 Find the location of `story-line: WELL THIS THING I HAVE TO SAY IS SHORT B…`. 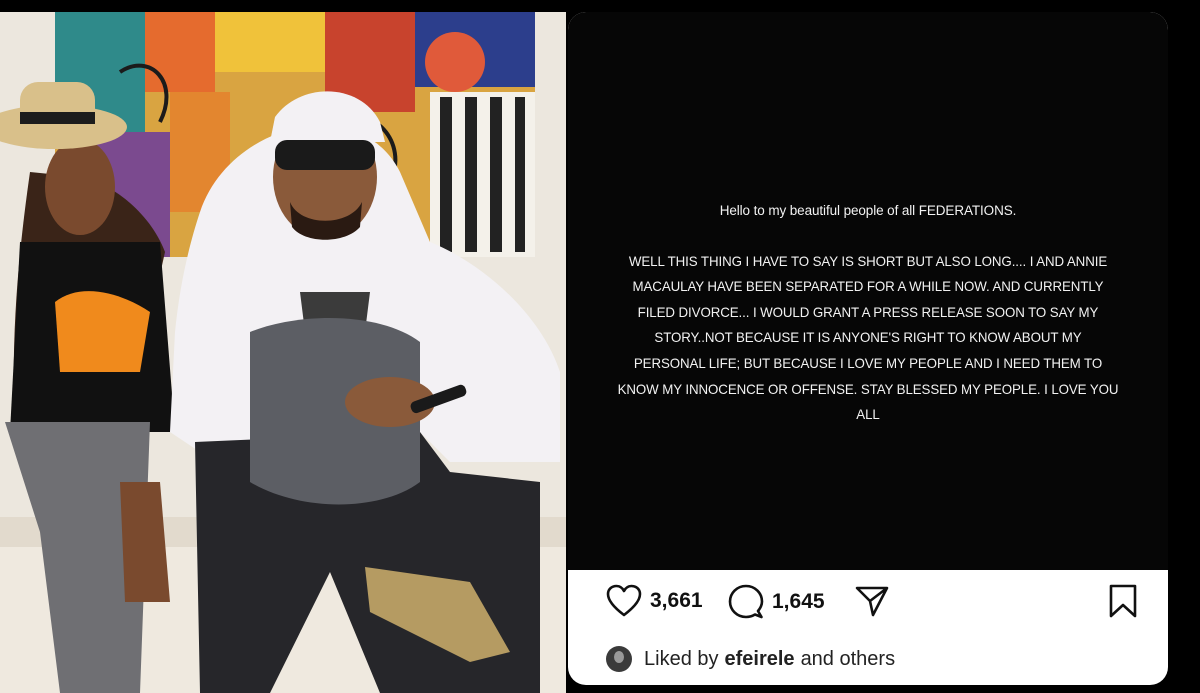

story-line: WELL THIS THING I HAVE TO SAY IS SHORT B… is located at coordinates (868, 261).